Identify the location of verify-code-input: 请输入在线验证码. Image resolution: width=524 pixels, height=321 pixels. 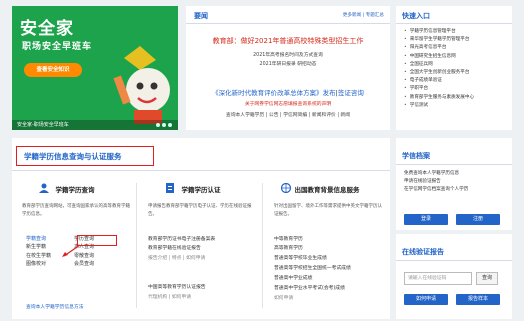
(438, 278).